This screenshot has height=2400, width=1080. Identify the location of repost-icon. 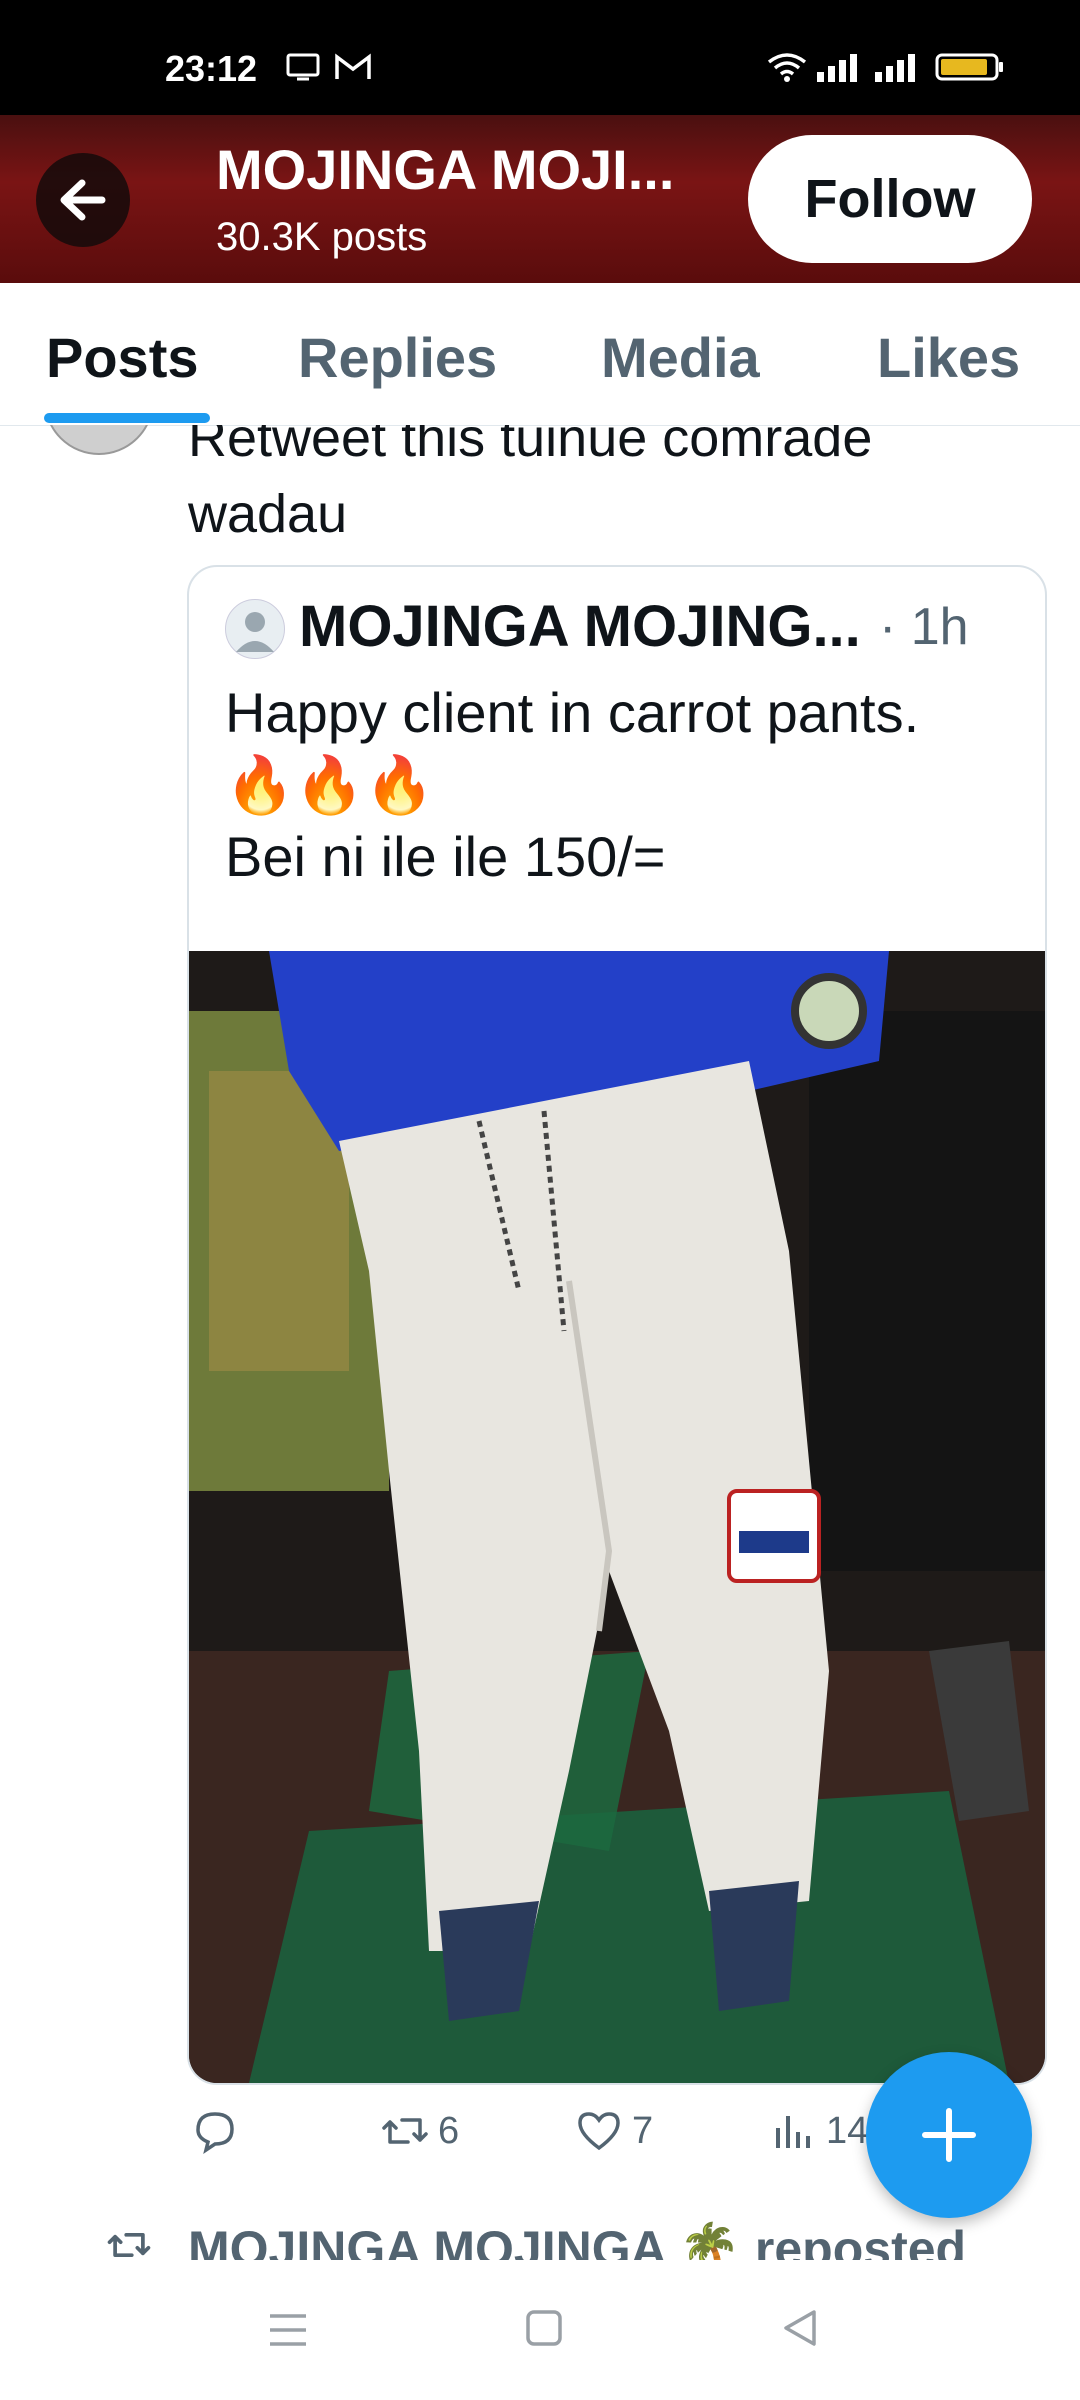
(405, 2131).